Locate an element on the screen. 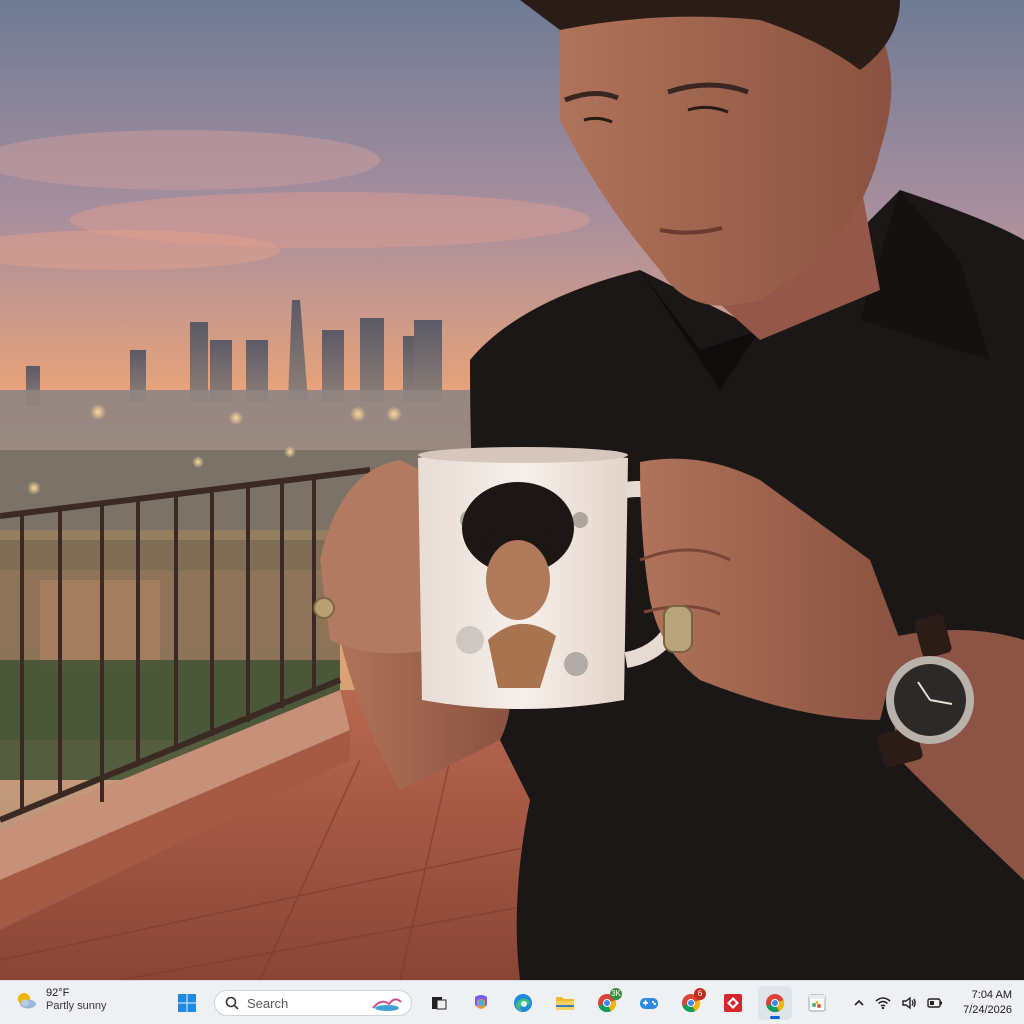  copilot-icon is located at coordinates (481, 1002).